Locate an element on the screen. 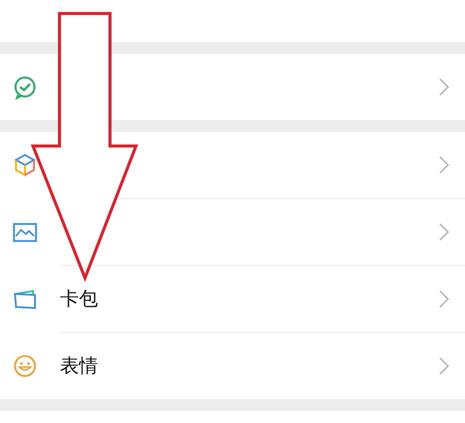 This screenshot has width=465, height=423. menu-label: 卡包 is located at coordinates (79, 299).